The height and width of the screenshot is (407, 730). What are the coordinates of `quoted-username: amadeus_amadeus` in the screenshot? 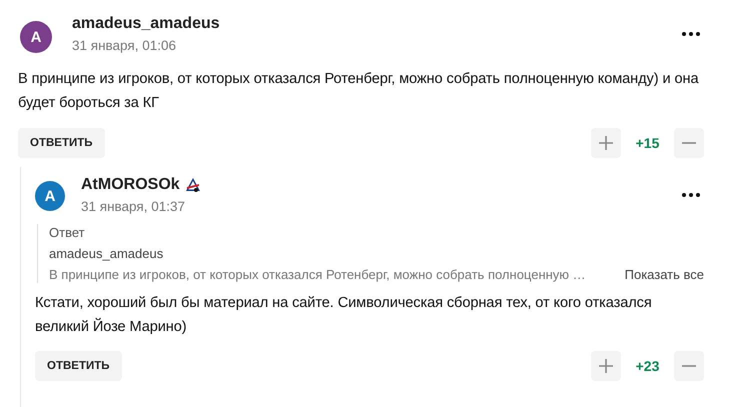 It's located at (106, 253).